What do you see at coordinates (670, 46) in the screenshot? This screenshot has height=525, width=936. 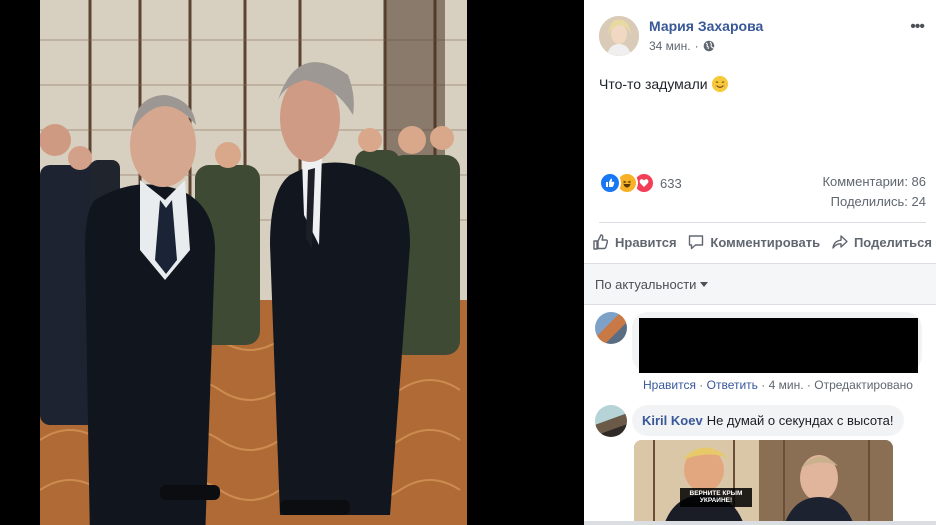 I see `post-time: 34 мин.` at bounding box center [670, 46].